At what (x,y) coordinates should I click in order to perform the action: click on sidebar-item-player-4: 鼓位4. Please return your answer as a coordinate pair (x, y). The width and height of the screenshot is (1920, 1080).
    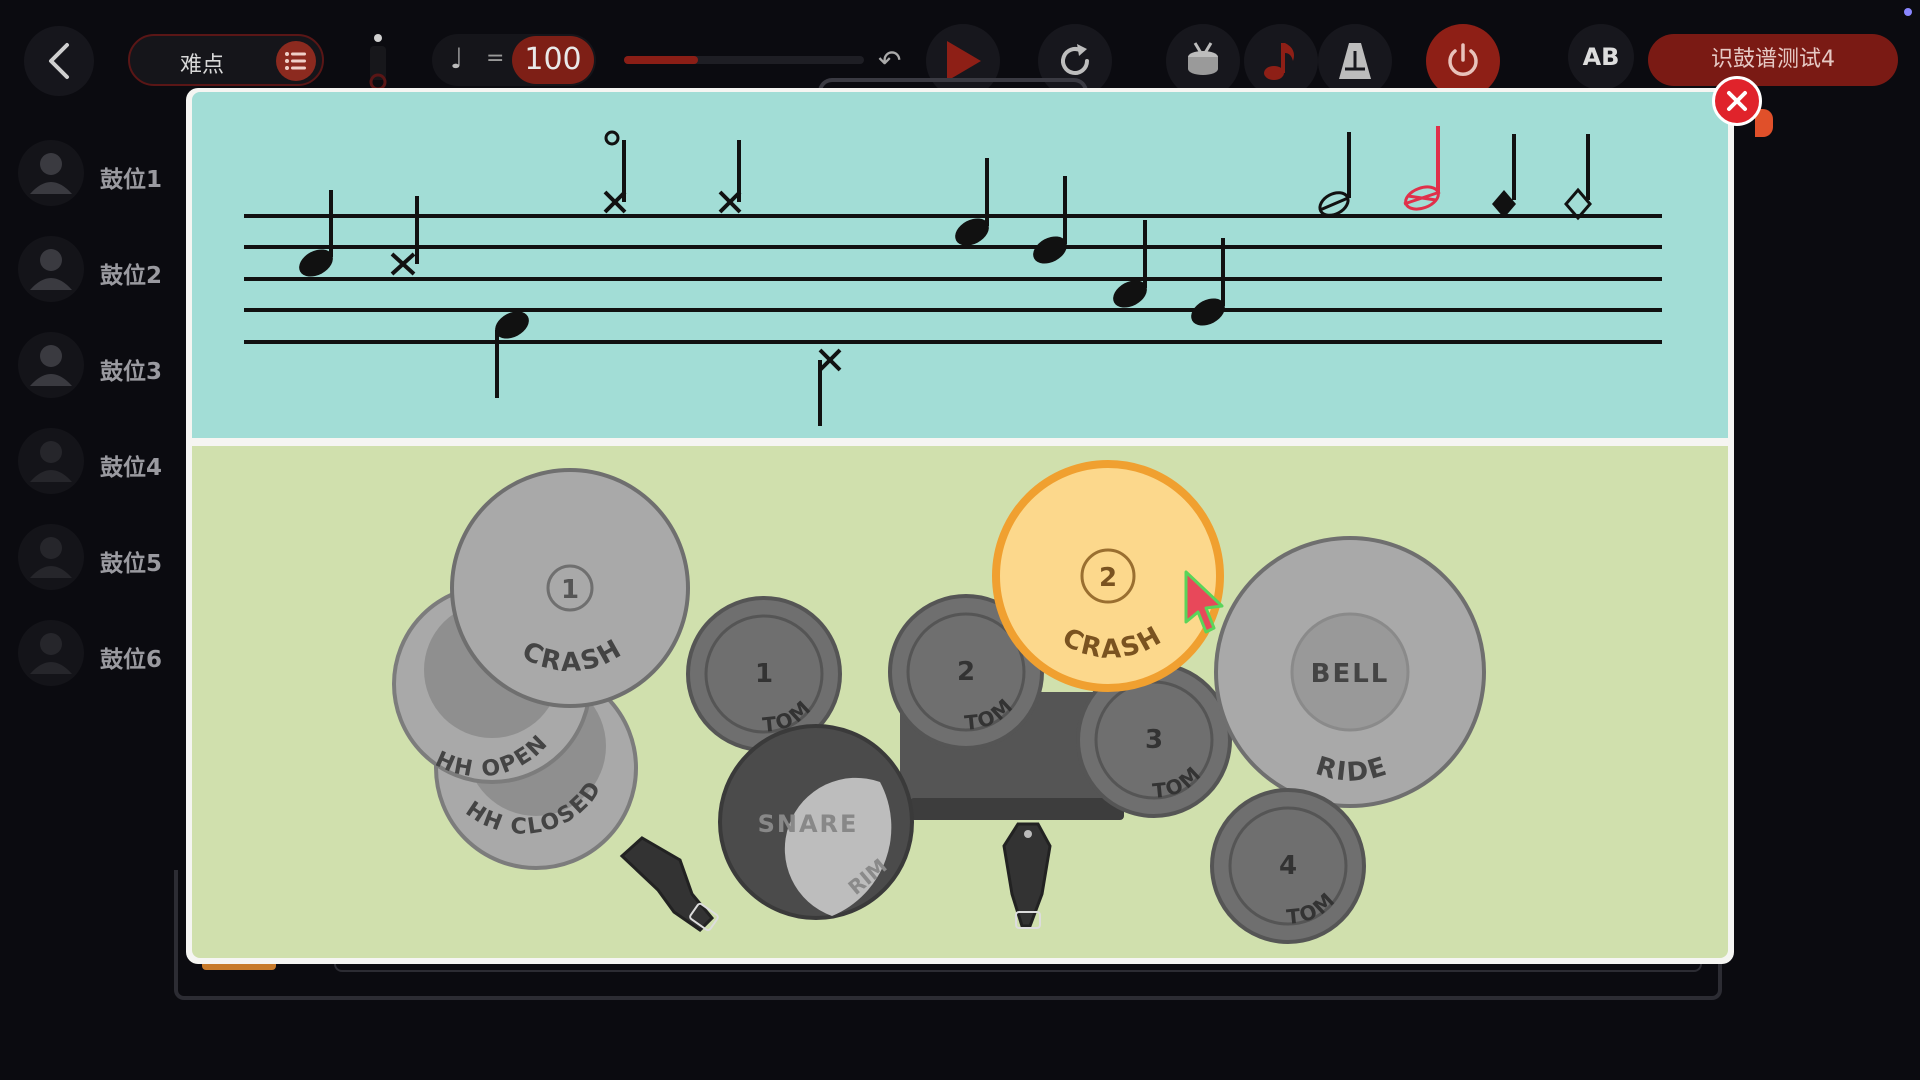
    Looking at the image, I should click on (98, 463).